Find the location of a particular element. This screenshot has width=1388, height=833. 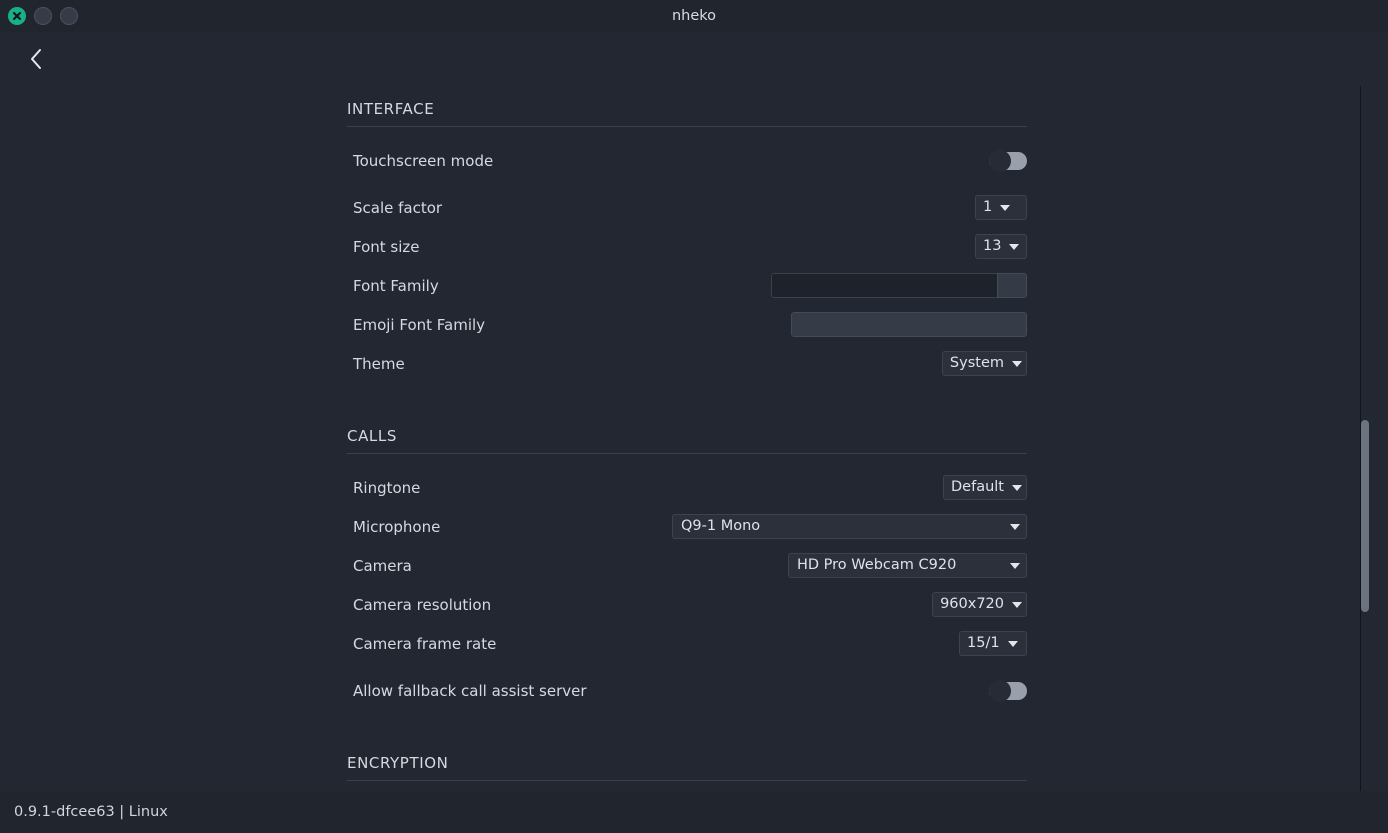

camera-frame-rate-combobox: 15/1 is located at coordinates (993, 643).